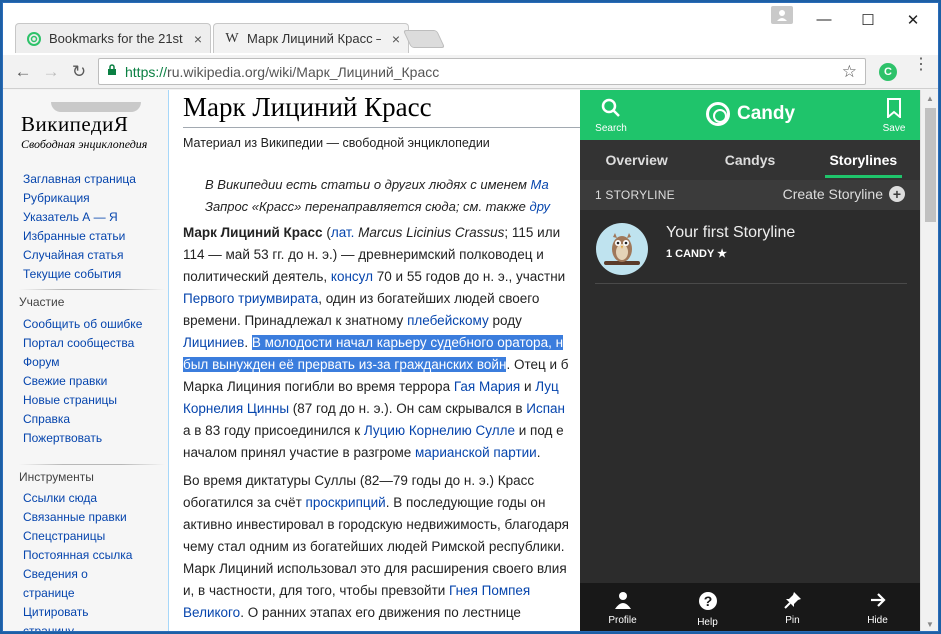  Describe the element at coordinates (116, 38) in the screenshot. I see `tab-title: Bookmarks for the 21st c` at that location.